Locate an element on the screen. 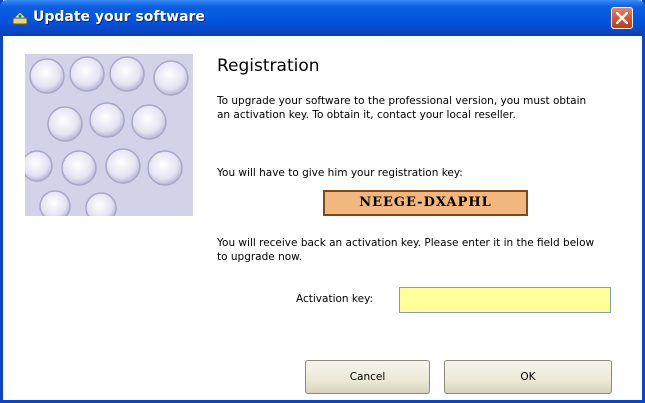  keyboard-keys-art is located at coordinates (109, 135).